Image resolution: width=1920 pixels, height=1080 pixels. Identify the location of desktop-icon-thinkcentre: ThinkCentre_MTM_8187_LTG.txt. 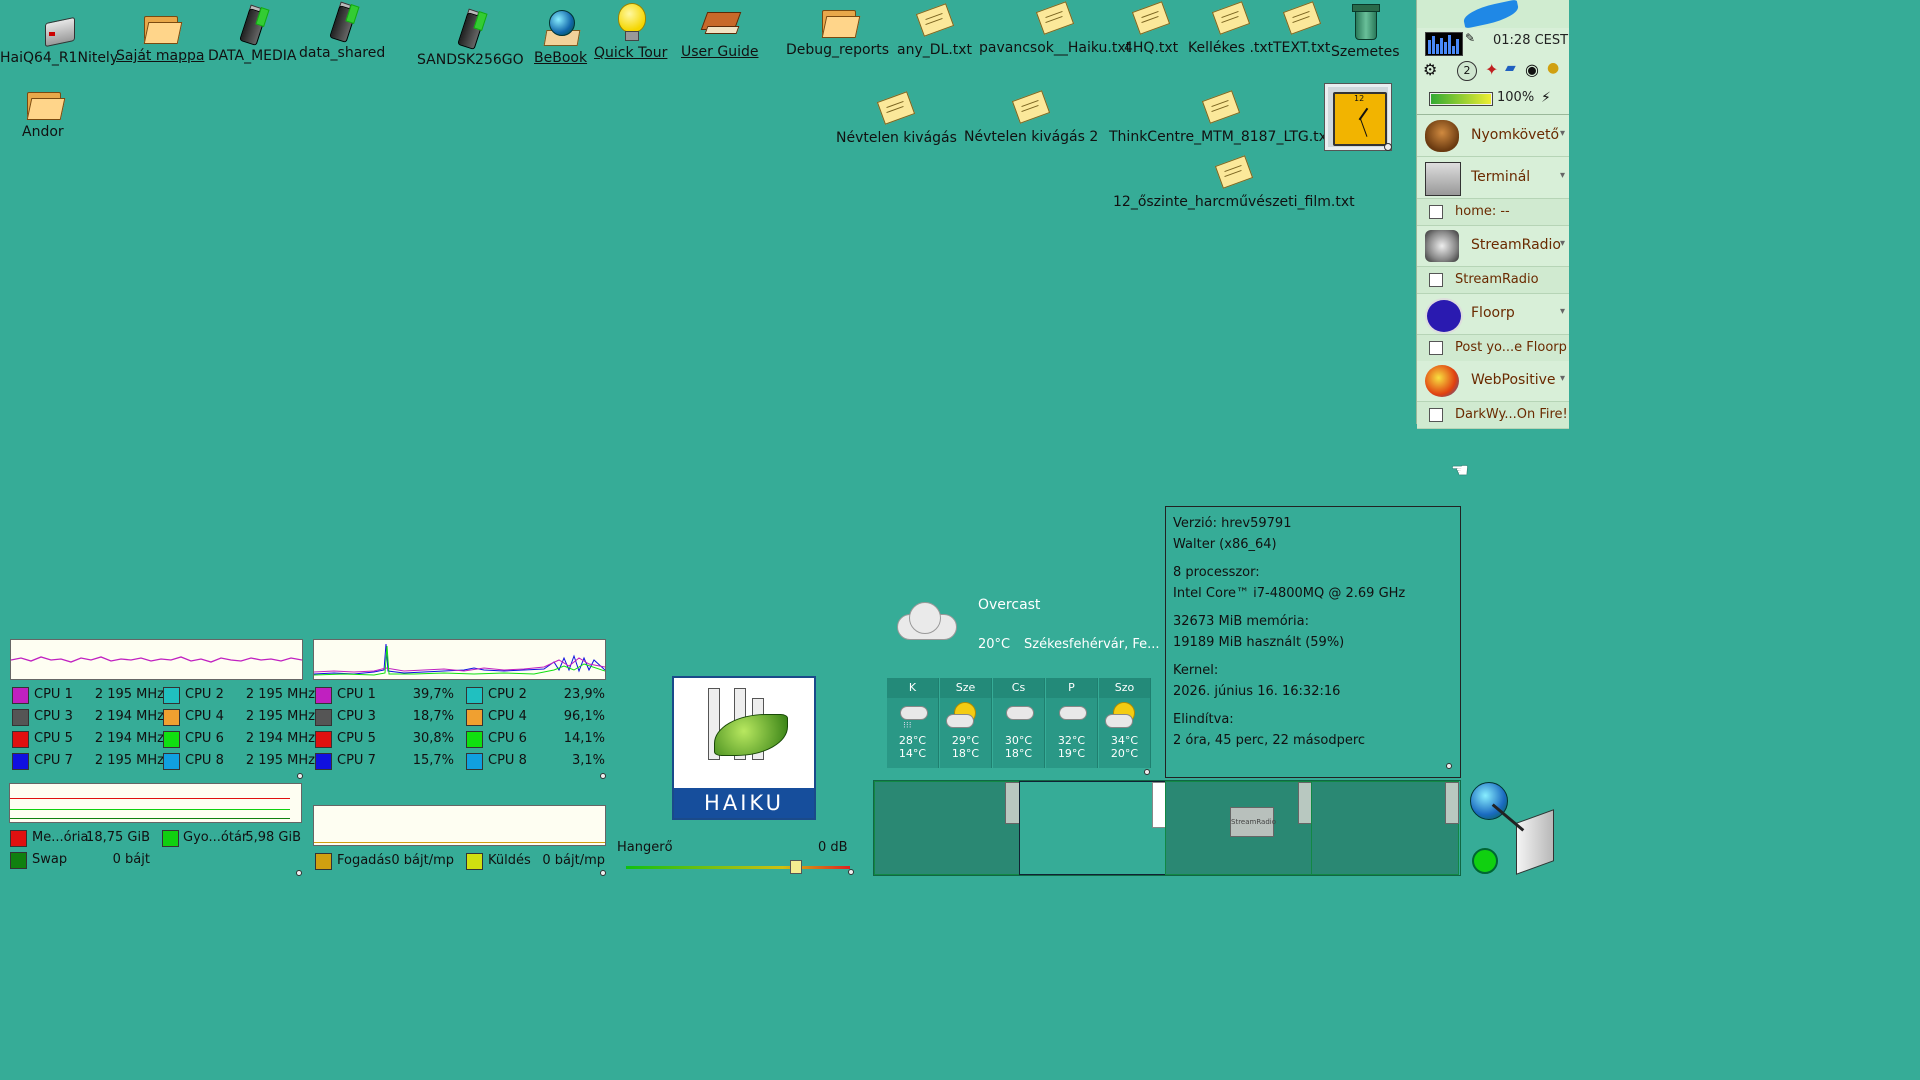
(1220, 116).